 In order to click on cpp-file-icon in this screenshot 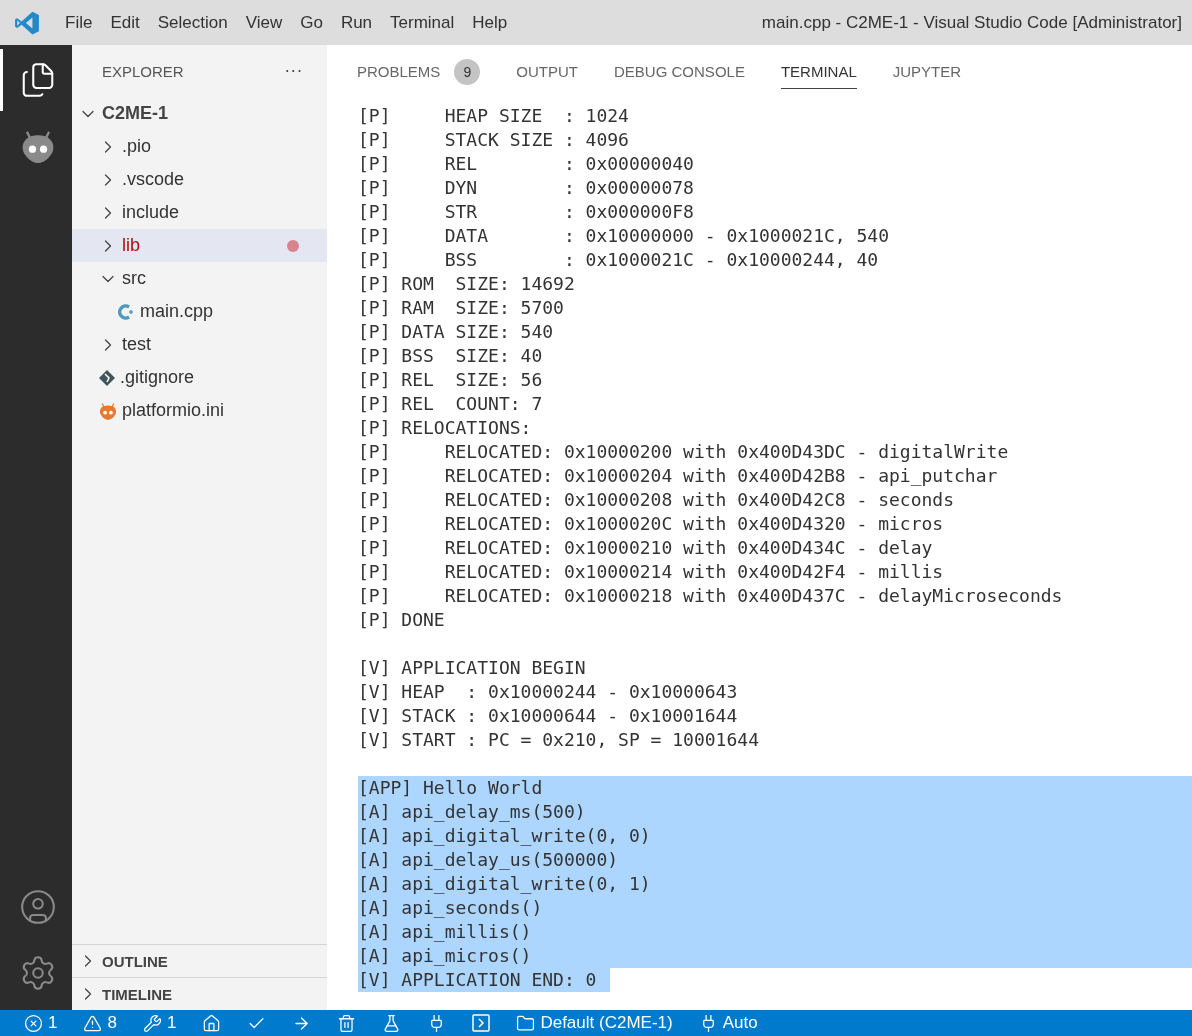, I will do `click(127, 311)`.